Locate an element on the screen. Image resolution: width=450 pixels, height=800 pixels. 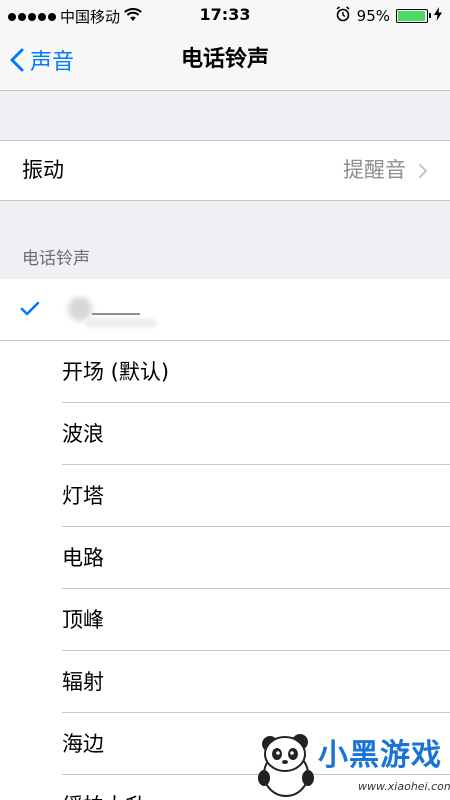
ringtone-label: 电路 is located at coordinates (83, 558).